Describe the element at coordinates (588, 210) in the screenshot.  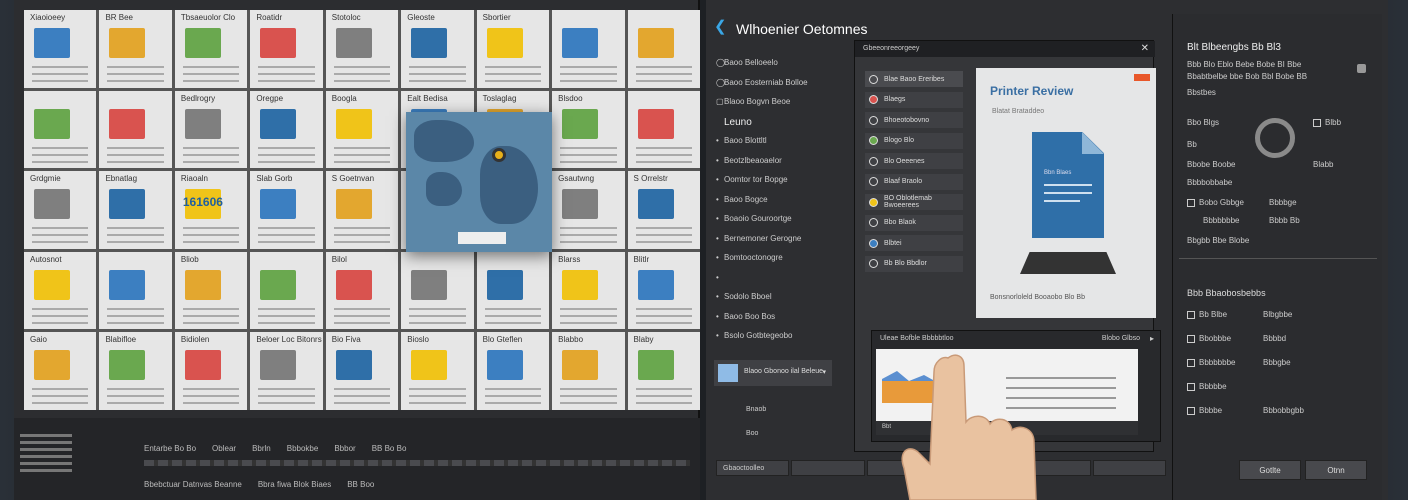
I see `template-tile: Gsautwng` at that location.